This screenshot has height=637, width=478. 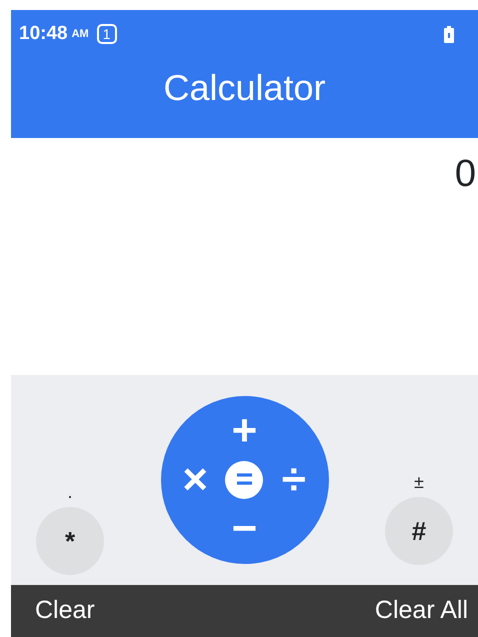 What do you see at coordinates (245, 529) in the screenshot?
I see `minus-key: −` at bounding box center [245, 529].